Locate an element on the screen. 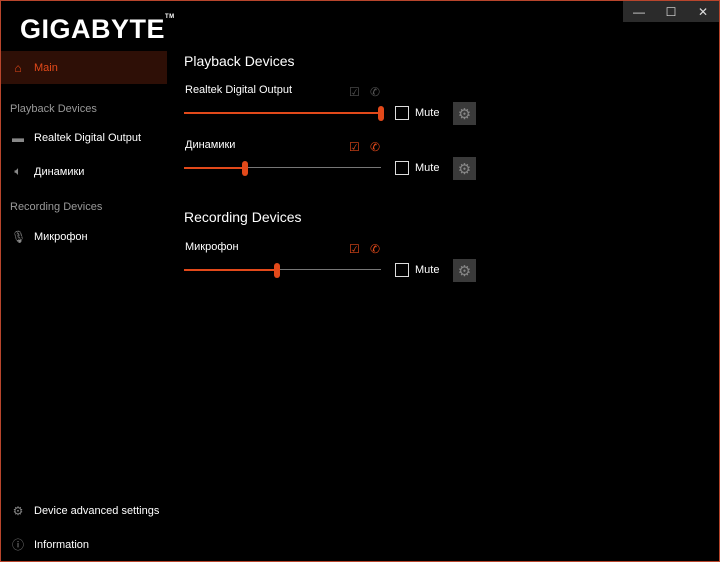 The height and width of the screenshot is (562, 720). sidebar-item-main: ⌂ Main is located at coordinates (84, 67).